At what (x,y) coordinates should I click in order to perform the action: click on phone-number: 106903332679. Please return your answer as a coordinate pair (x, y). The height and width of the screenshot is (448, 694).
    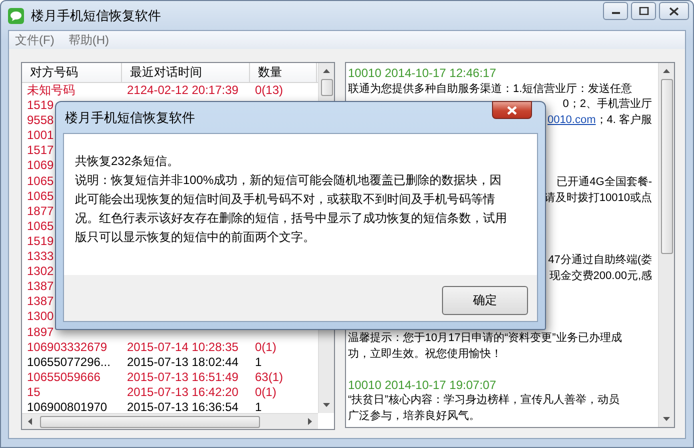
    Looking at the image, I should click on (67, 347).